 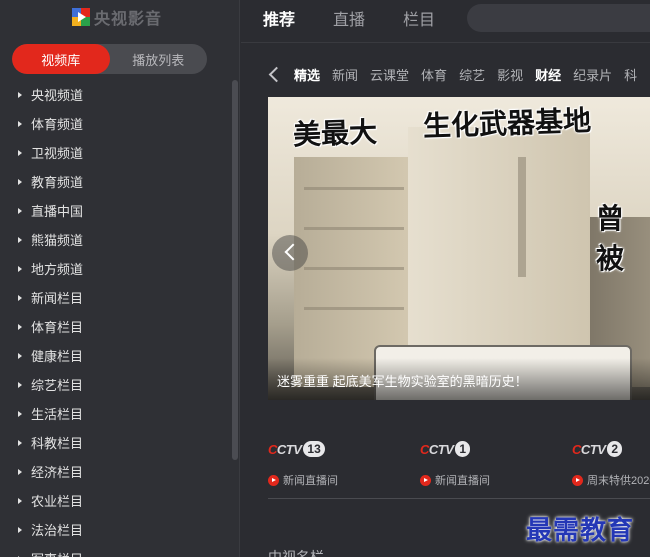 I want to click on category-bar: 精选 新闻 云课堂 体育 综艺 影视 财经 纪录片 科, so click(x=458, y=74).